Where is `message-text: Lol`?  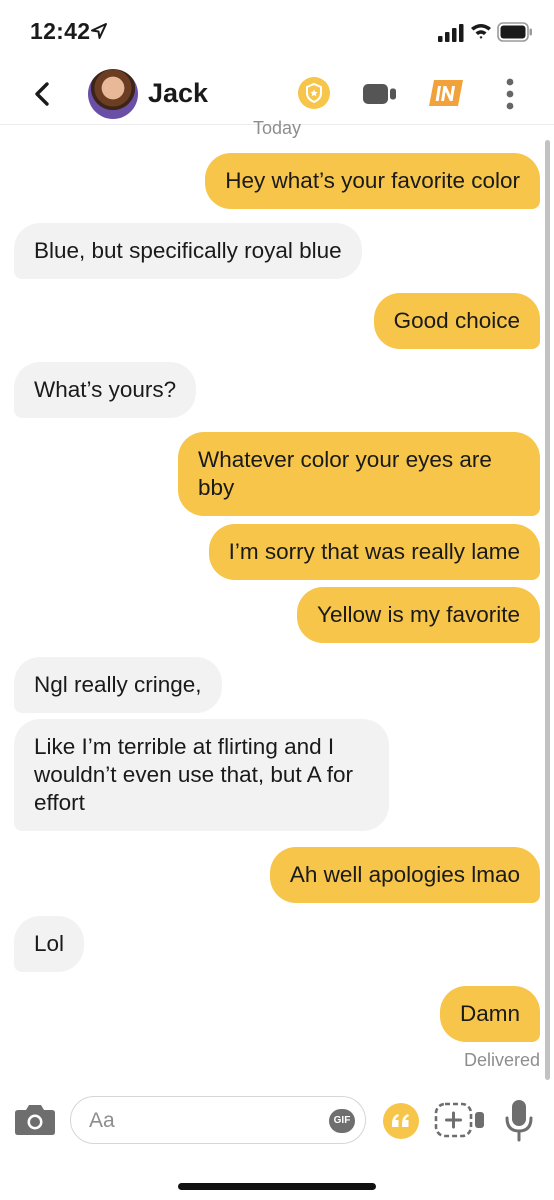 message-text: Lol is located at coordinates (49, 943).